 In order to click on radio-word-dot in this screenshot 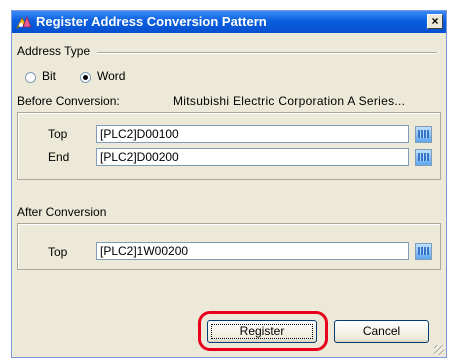, I will do `click(85, 77)`.